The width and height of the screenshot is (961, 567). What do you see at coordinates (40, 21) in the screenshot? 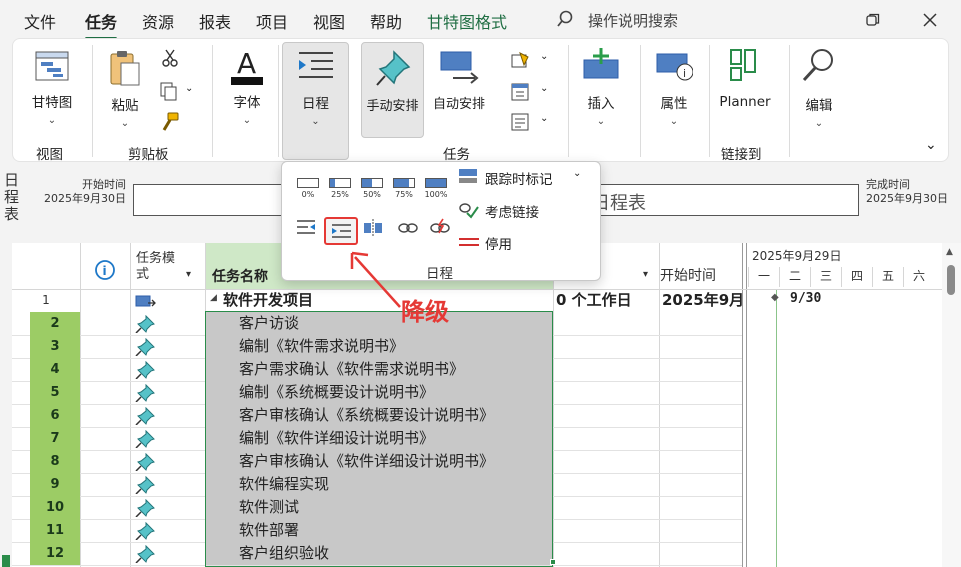
I see `menu-file: 文件` at bounding box center [40, 21].